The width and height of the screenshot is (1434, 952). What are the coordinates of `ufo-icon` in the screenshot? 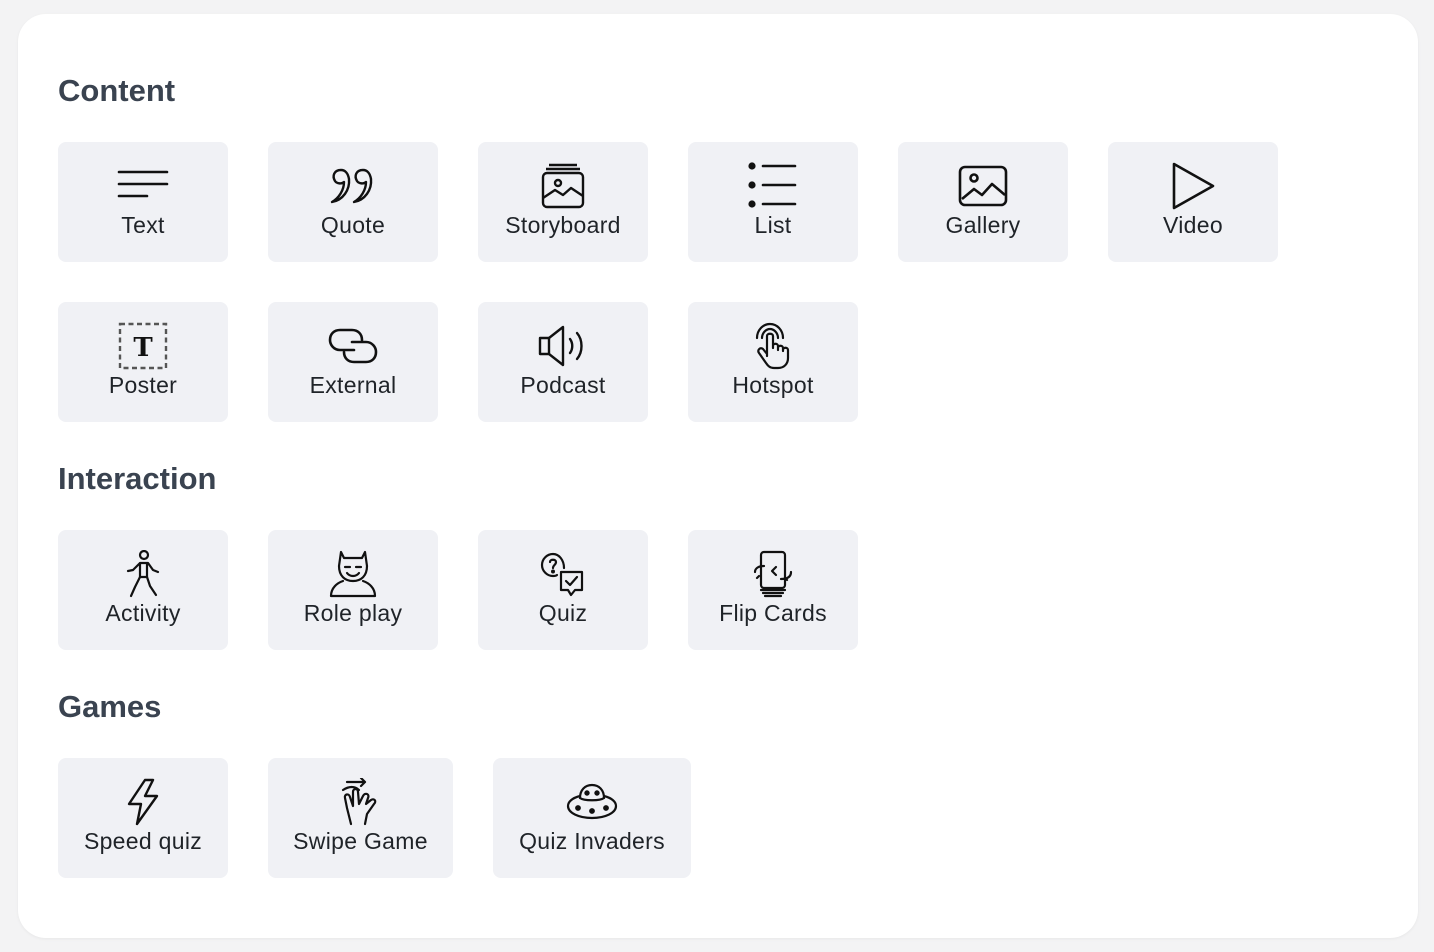 It's located at (592, 802).